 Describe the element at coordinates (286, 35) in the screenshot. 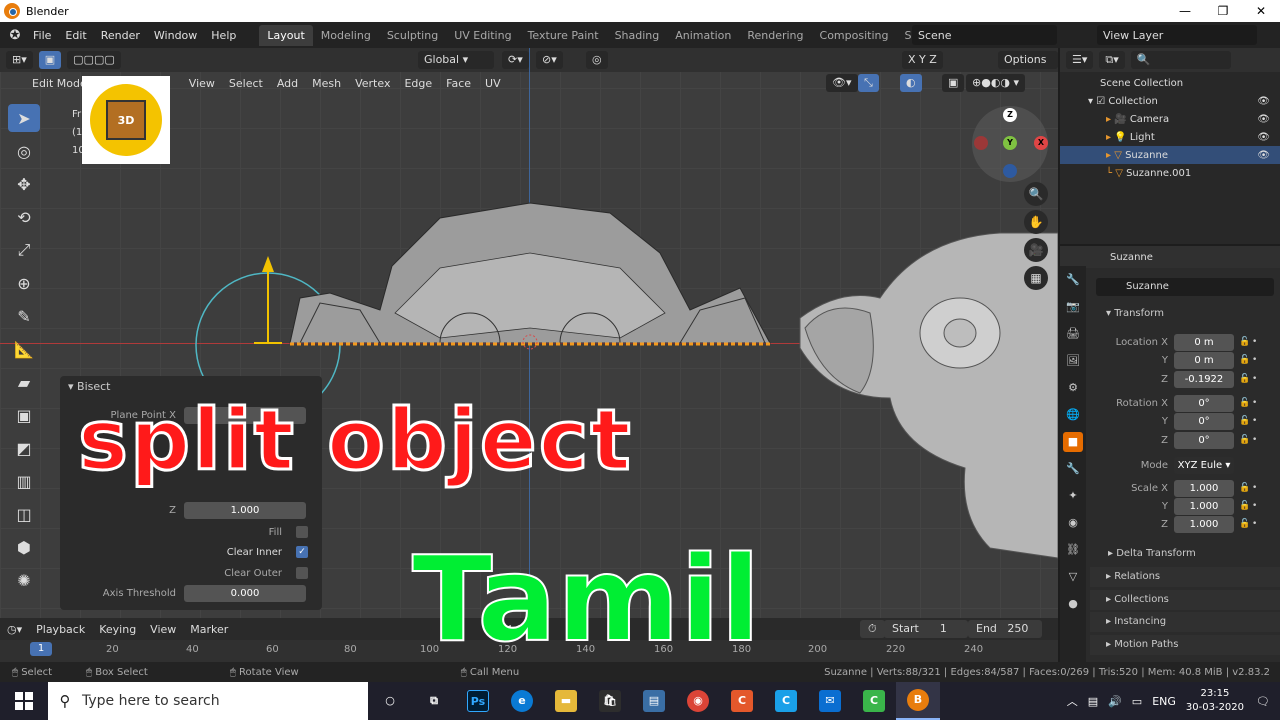

I see `tab-layout: Layout` at that location.